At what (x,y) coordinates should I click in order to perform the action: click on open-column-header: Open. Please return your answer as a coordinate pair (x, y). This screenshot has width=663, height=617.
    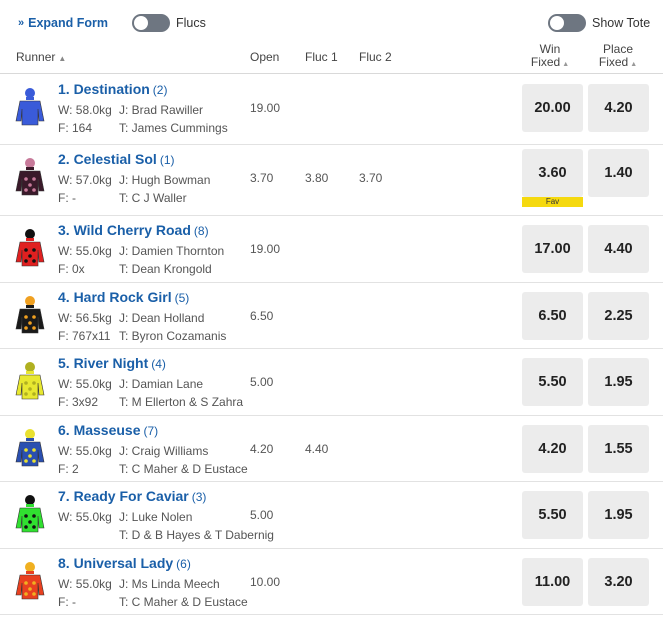
    Looking at the image, I should click on (265, 57).